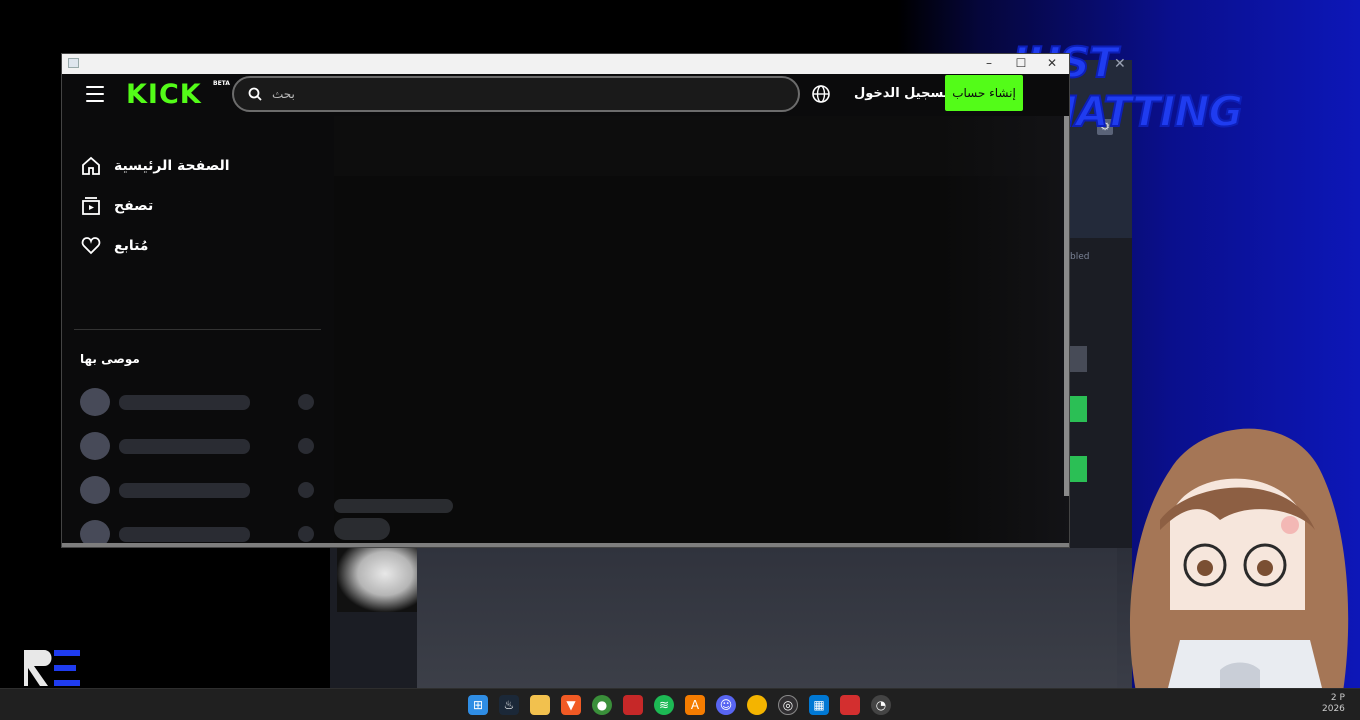 Image resolution: width=1360 pixels, height=720 pixels. I want to click on sidebar: الصفحة الرئيسية تصفح مُتابع موصى بها, so click(198, 331).